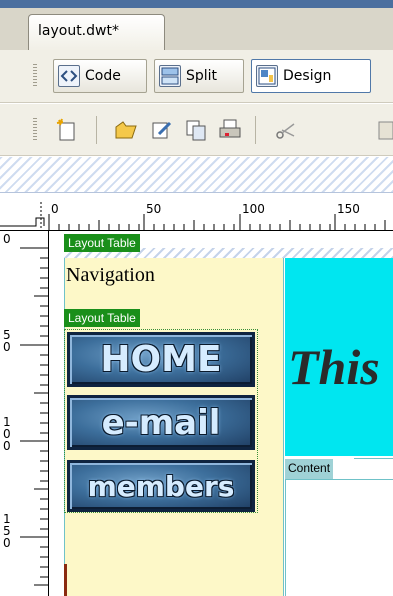  Describe the element at coordinates (126, 130) in the screenshot. I see `open-folder-icon` at that location.